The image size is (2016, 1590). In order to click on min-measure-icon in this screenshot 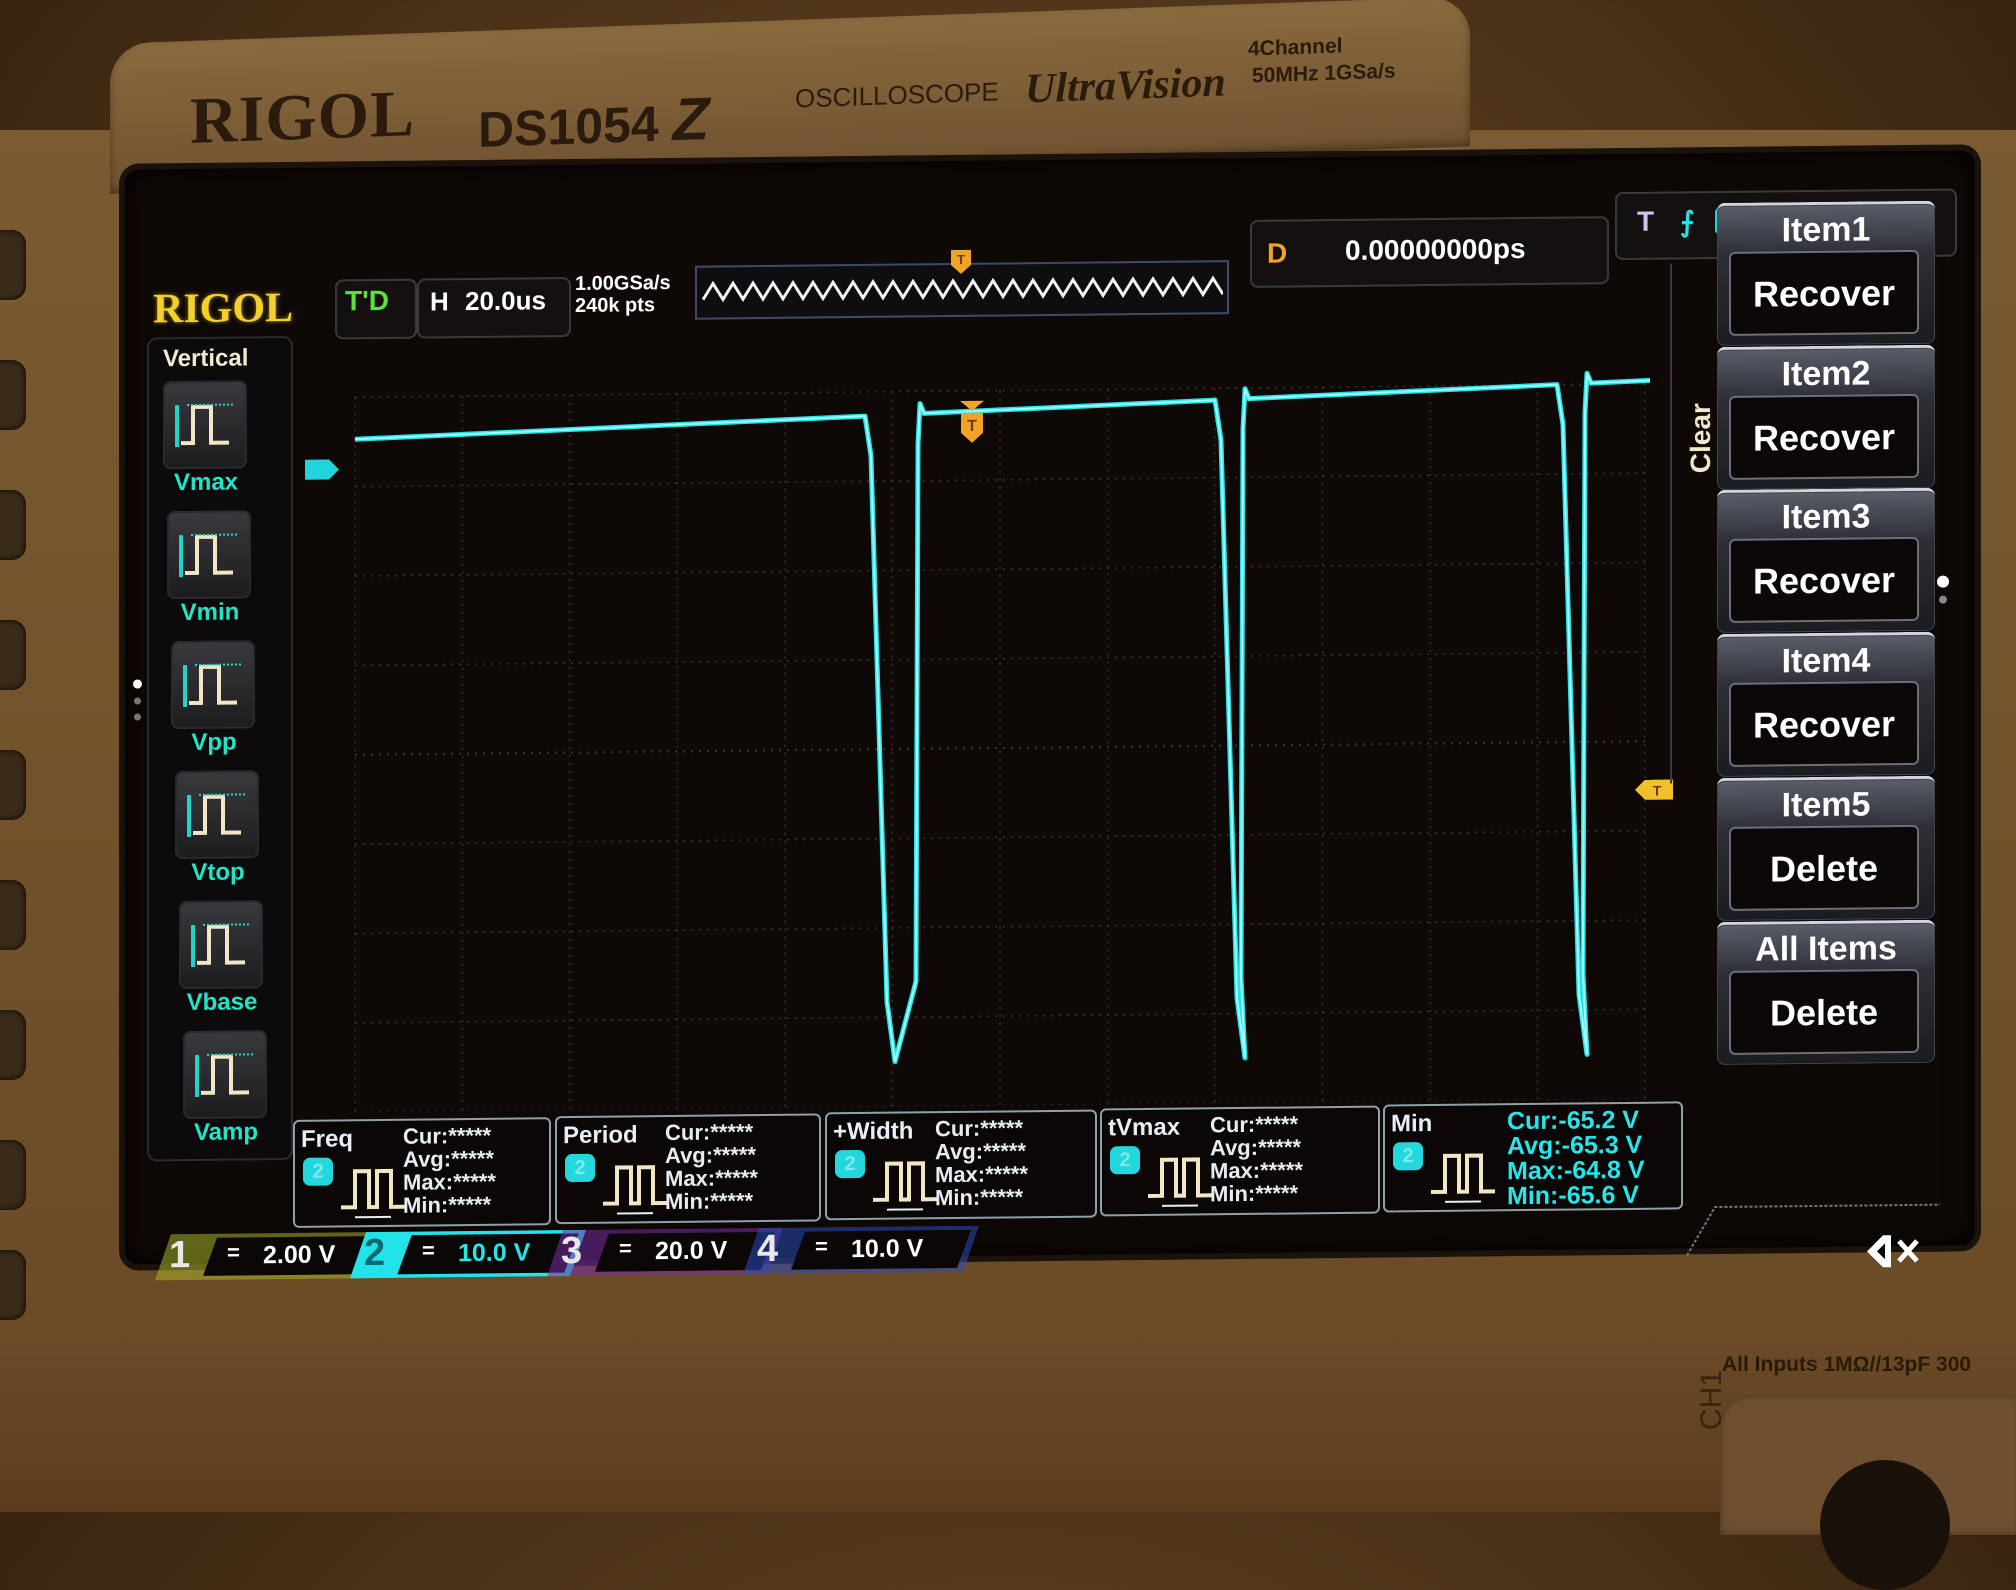, I will do `click(1463, 1175)`.